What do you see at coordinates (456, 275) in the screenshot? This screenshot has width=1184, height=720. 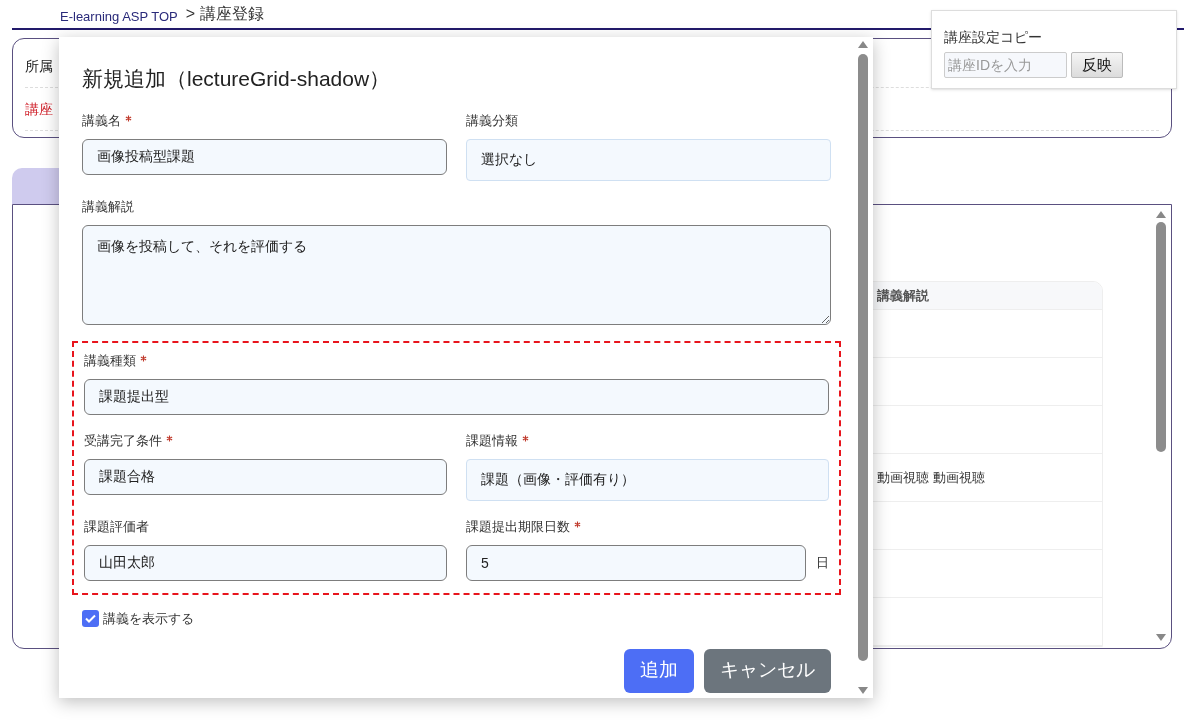 I see `text-area: 画像を投稿して、それを評価する` at bounding box center [456, 275].